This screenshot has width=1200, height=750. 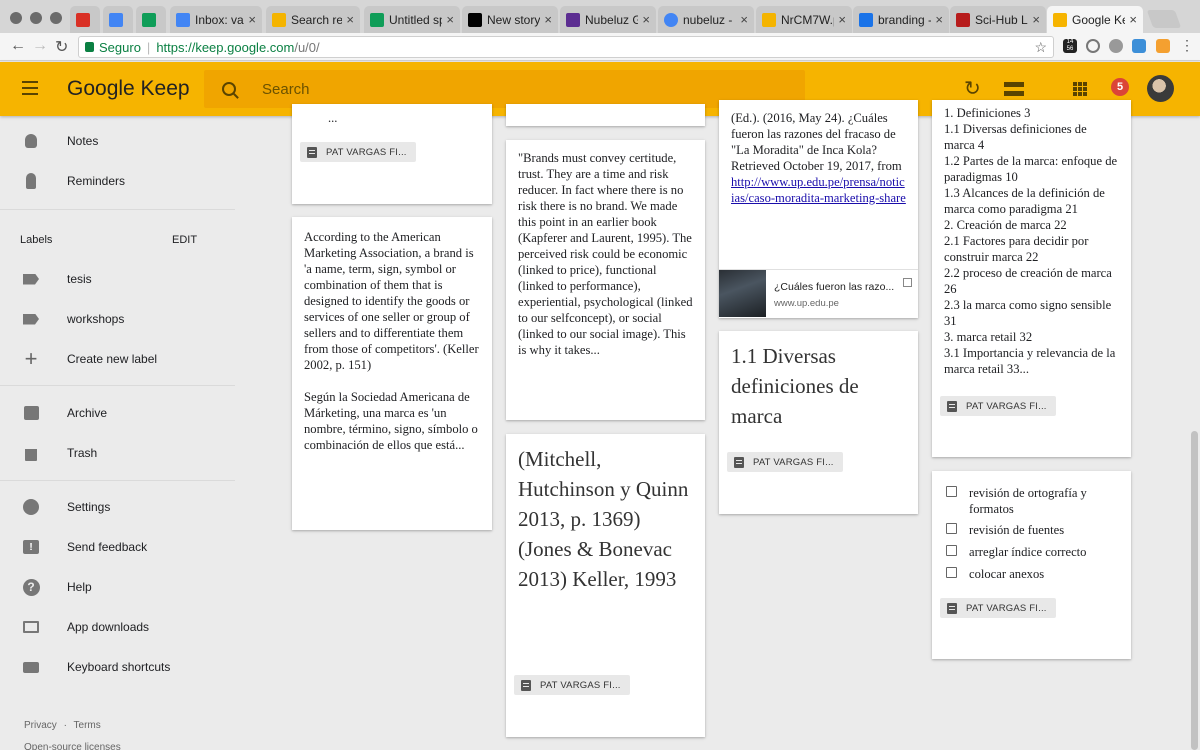 I want to click on new-tab-button, so click(x=1164, y=19).